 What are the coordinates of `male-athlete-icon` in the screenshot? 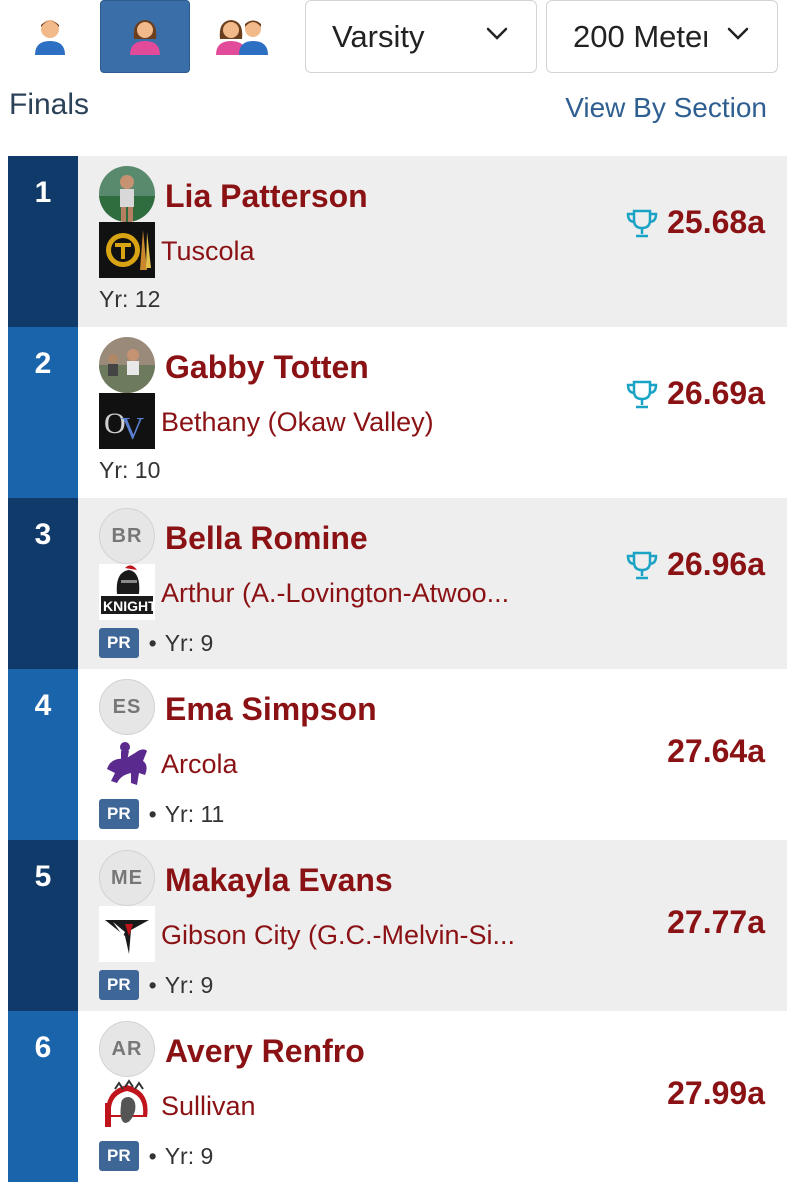 It's located at (50, 37).